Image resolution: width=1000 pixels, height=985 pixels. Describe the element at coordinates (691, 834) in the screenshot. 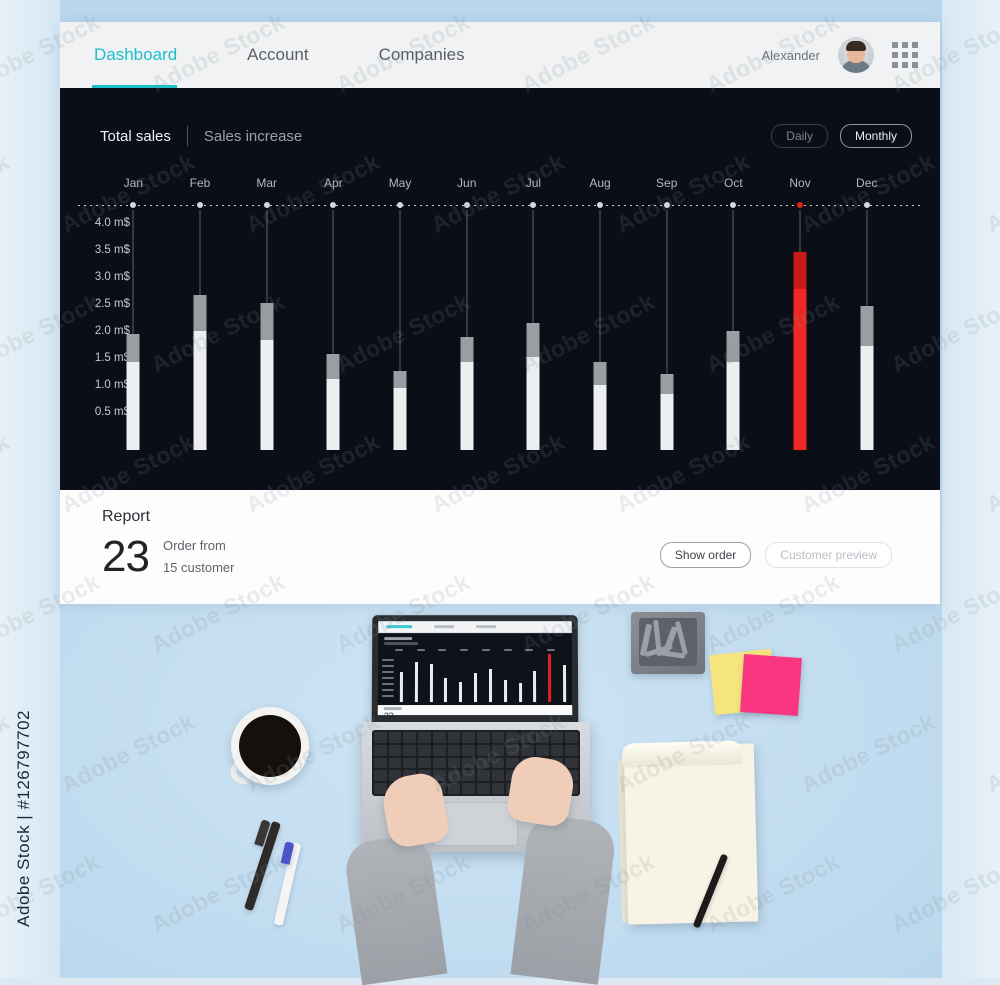

I see `notepad` at that location.